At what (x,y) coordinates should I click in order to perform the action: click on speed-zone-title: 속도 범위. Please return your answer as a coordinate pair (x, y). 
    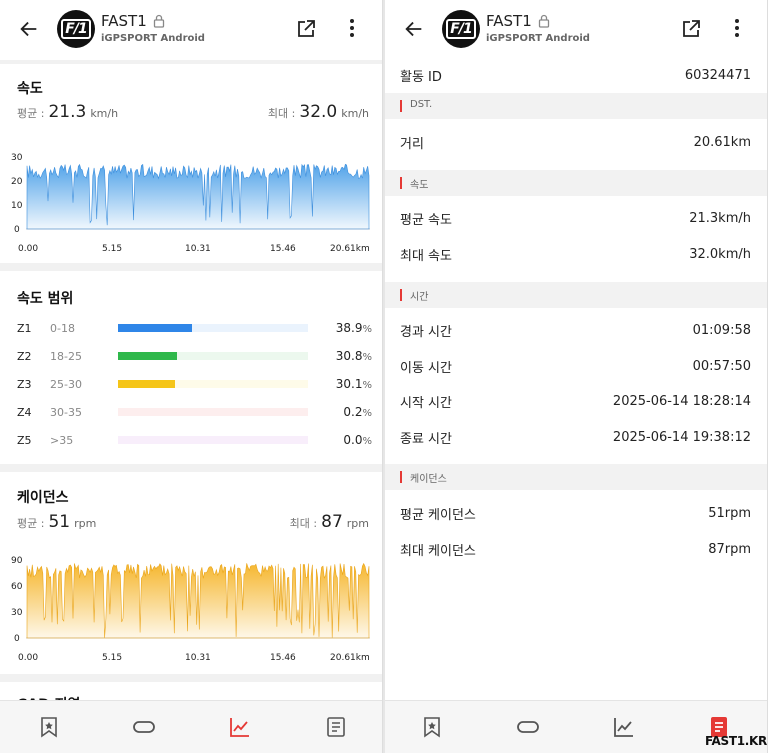
    Looking at the image, I should click on (45, 299).